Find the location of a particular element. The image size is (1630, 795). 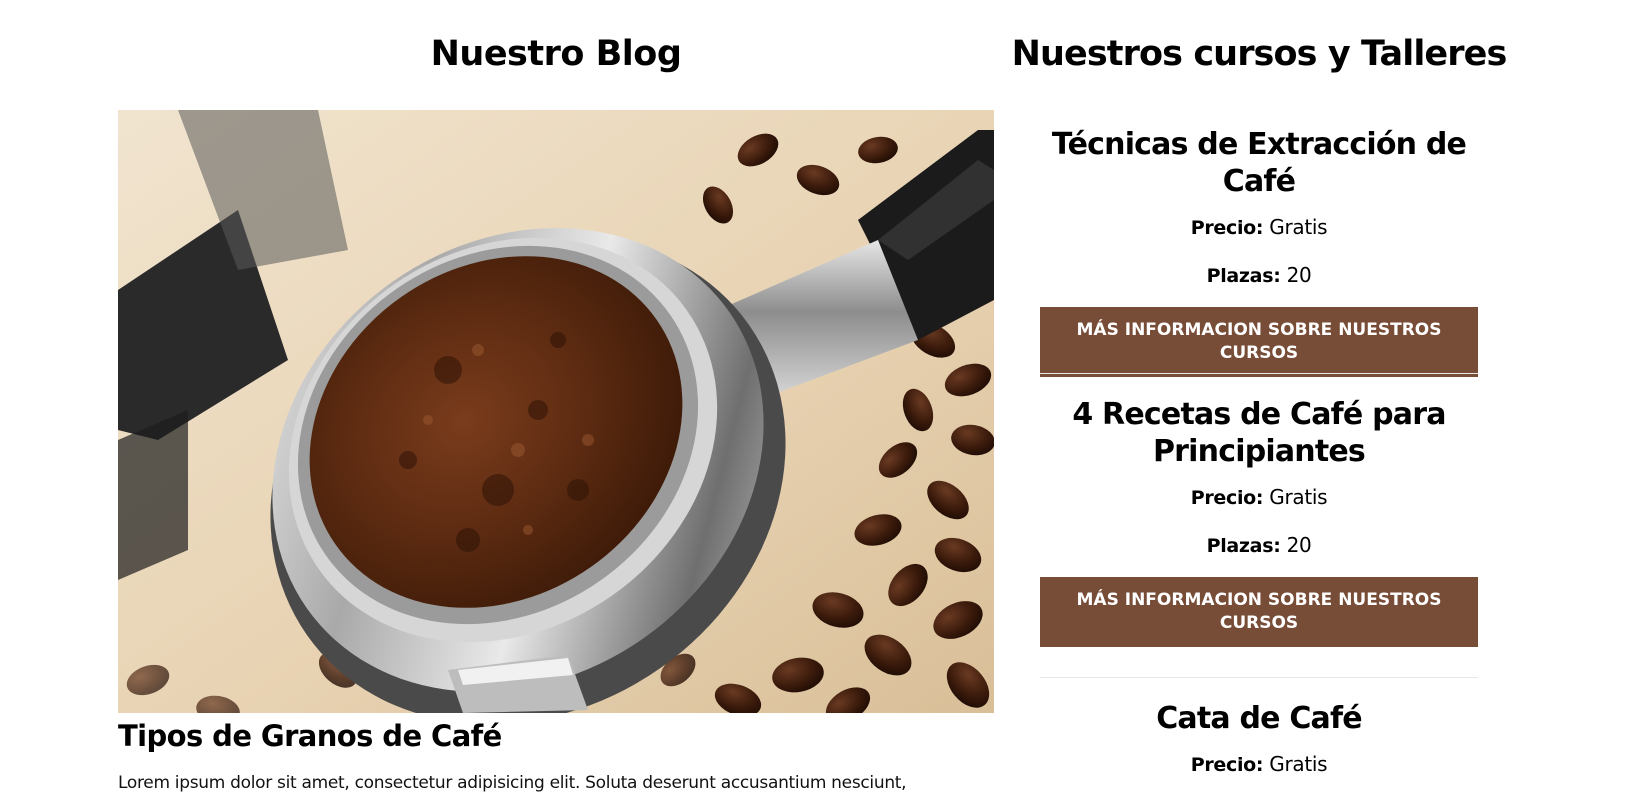

course-title: Cata de Café is located at coordinates (1259, 718).